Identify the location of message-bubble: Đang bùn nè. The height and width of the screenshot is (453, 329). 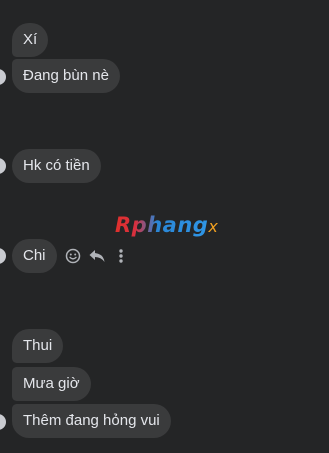
(66, 76).